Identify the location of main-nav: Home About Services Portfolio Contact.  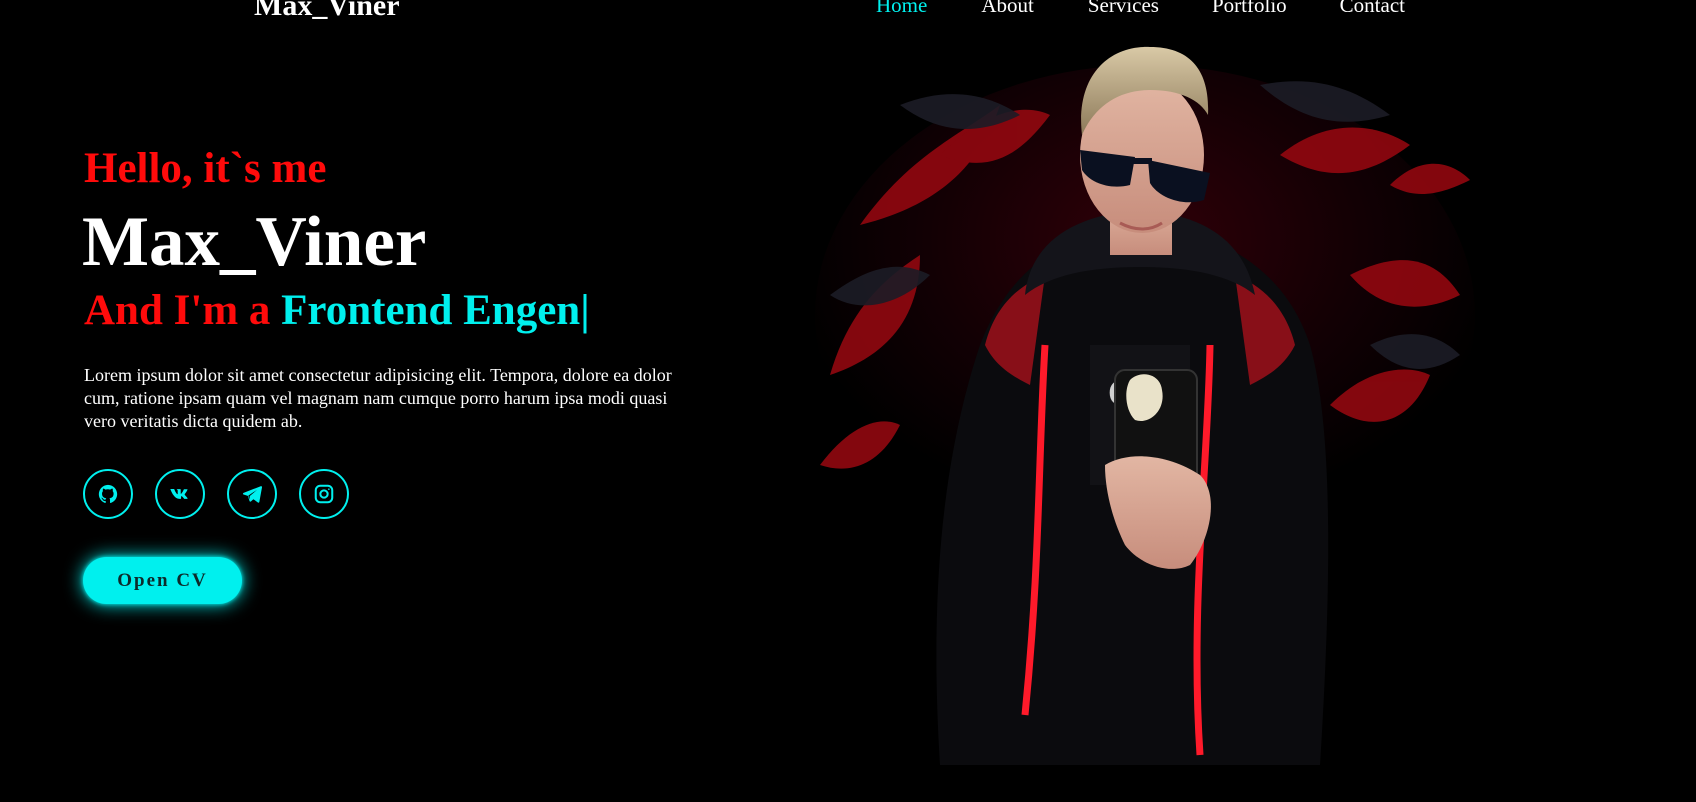
(1140, 9).